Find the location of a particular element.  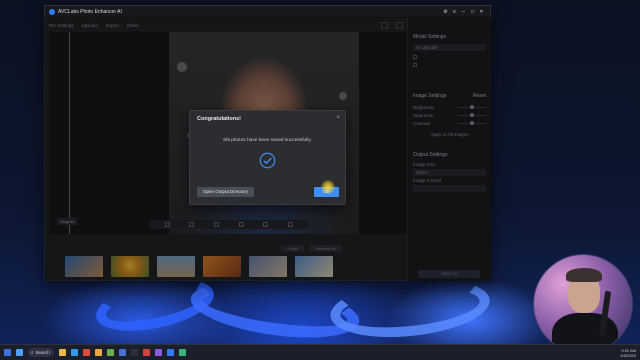

maximize-button: □ is located at coordinates (472, 12).